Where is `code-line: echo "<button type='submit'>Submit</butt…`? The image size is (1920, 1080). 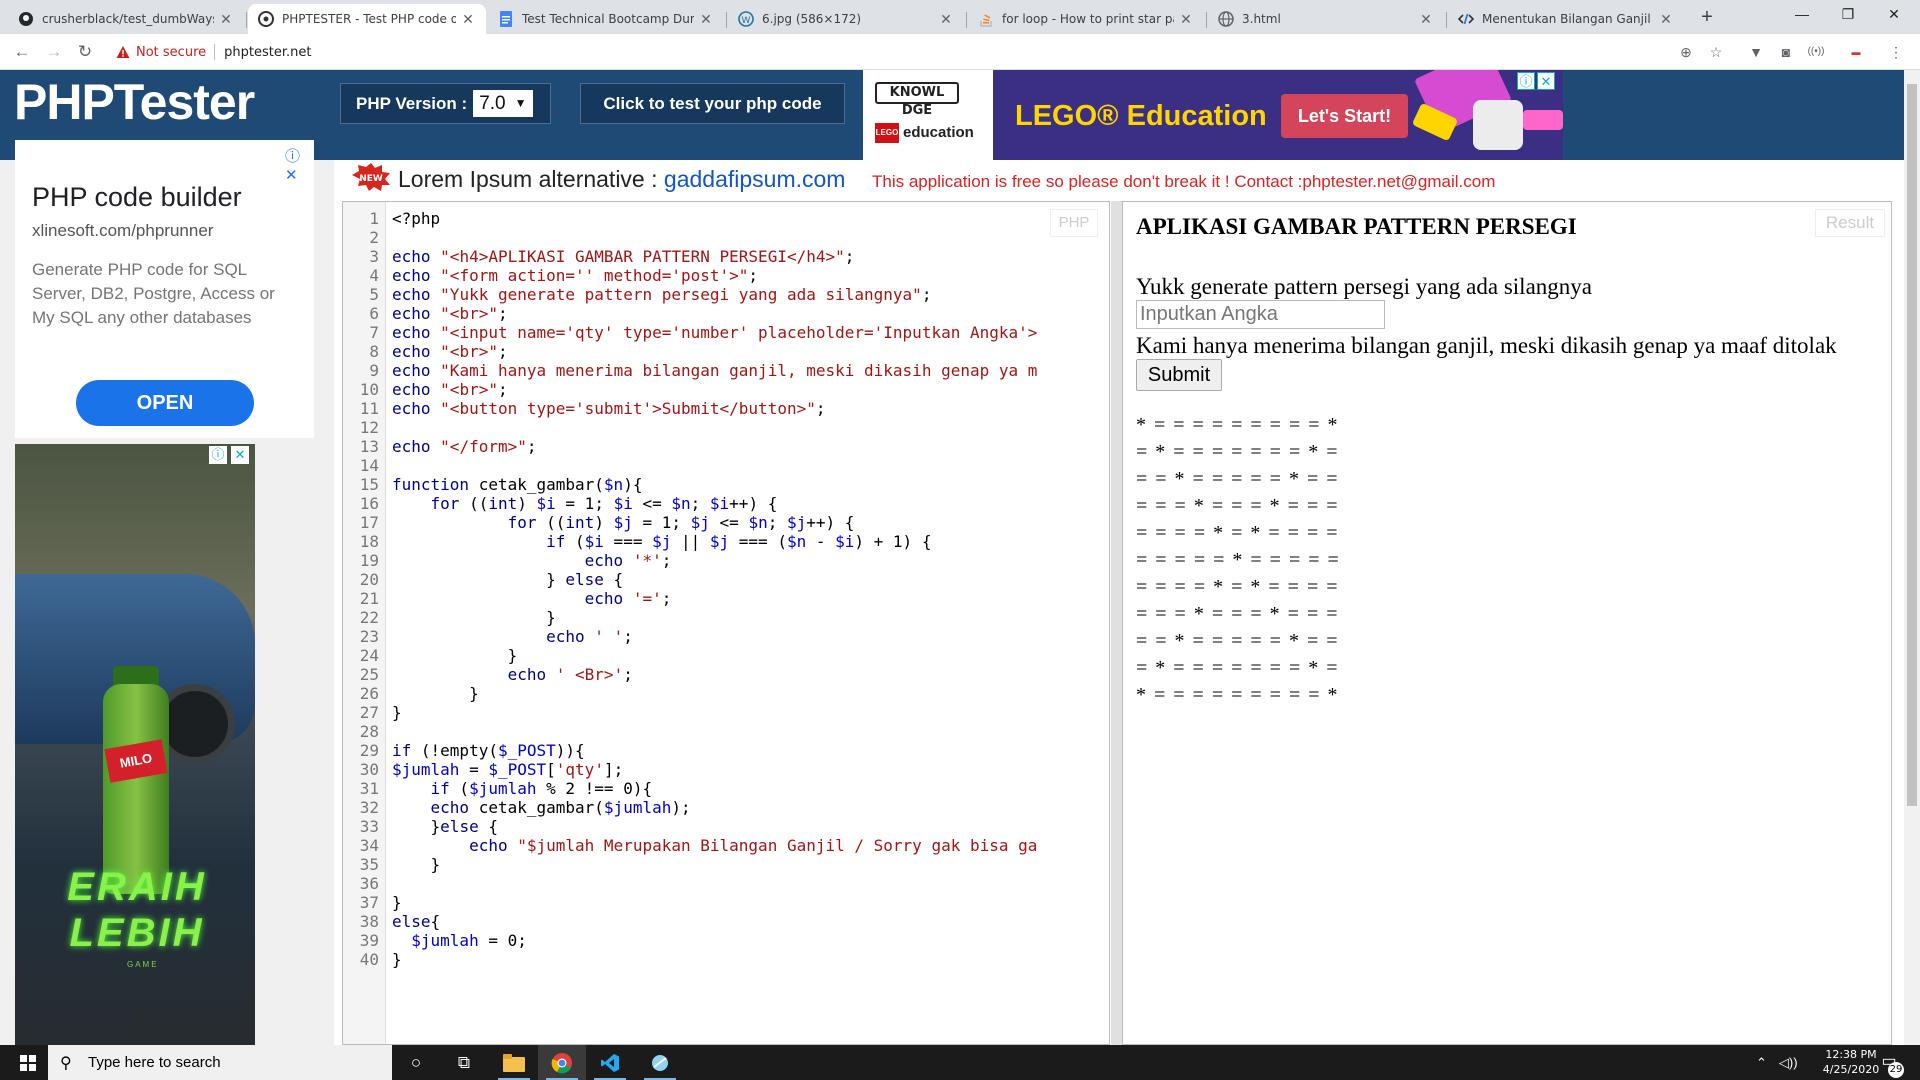 code-line: echo "<button type='submit'>Submit</butt… is located at coordinates (609, 408).